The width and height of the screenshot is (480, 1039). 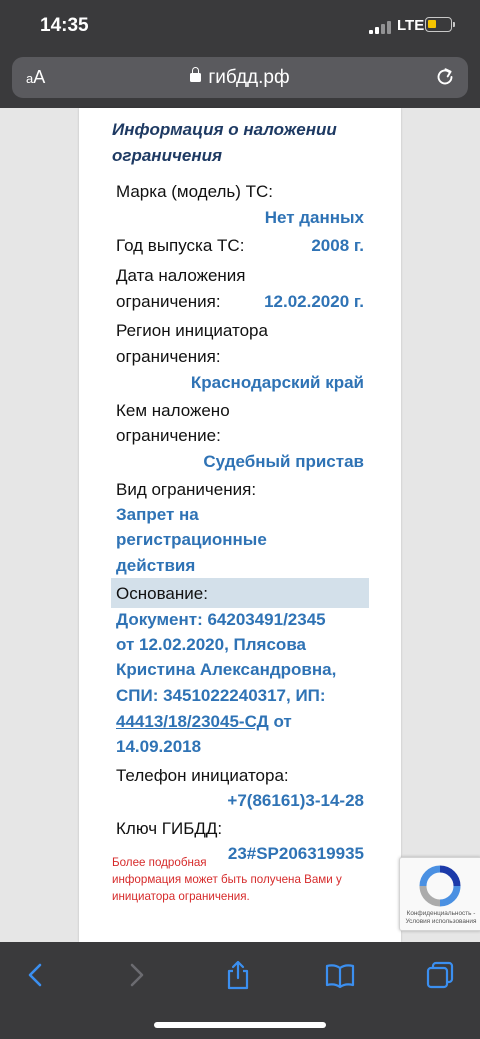 I want to click on date-value: 12.02.2020 г., so click(x=314, y=301).